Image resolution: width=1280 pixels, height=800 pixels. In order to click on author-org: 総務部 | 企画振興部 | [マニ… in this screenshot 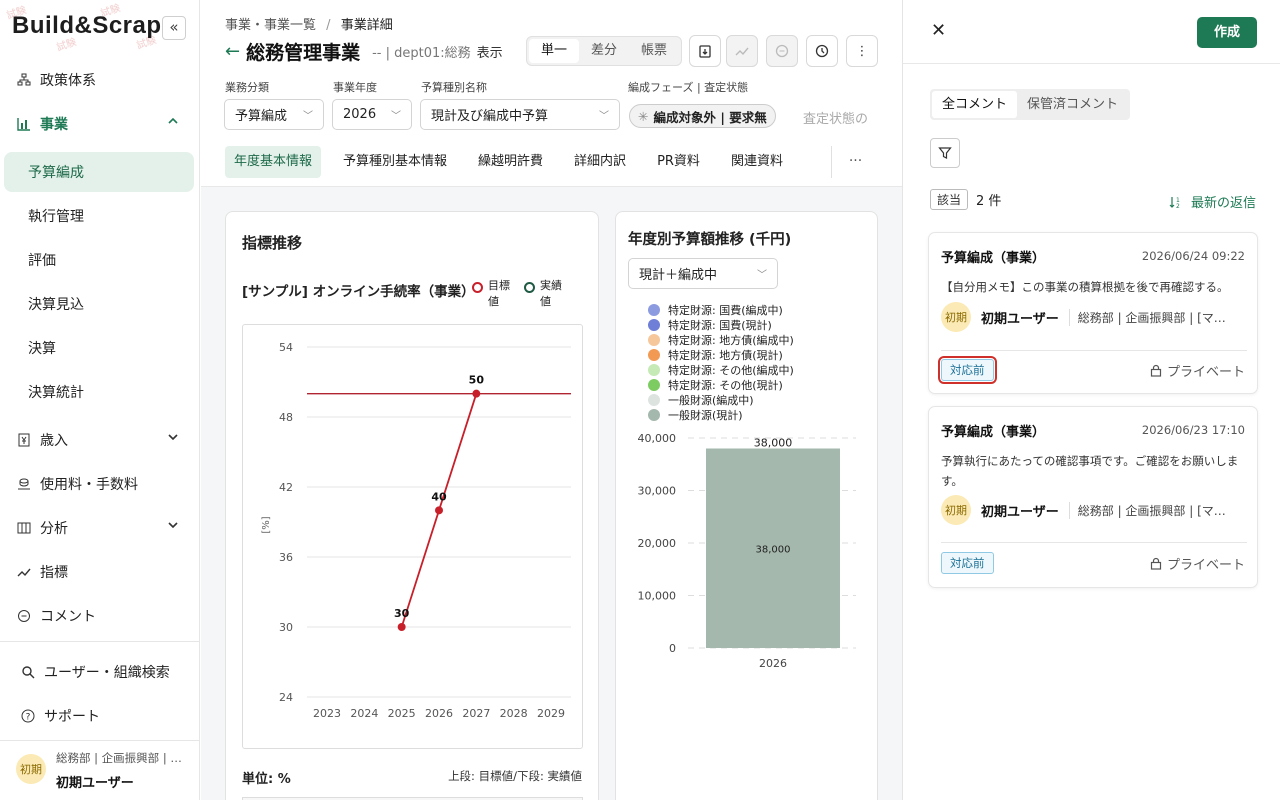, I will do `click(1151, 510)`.